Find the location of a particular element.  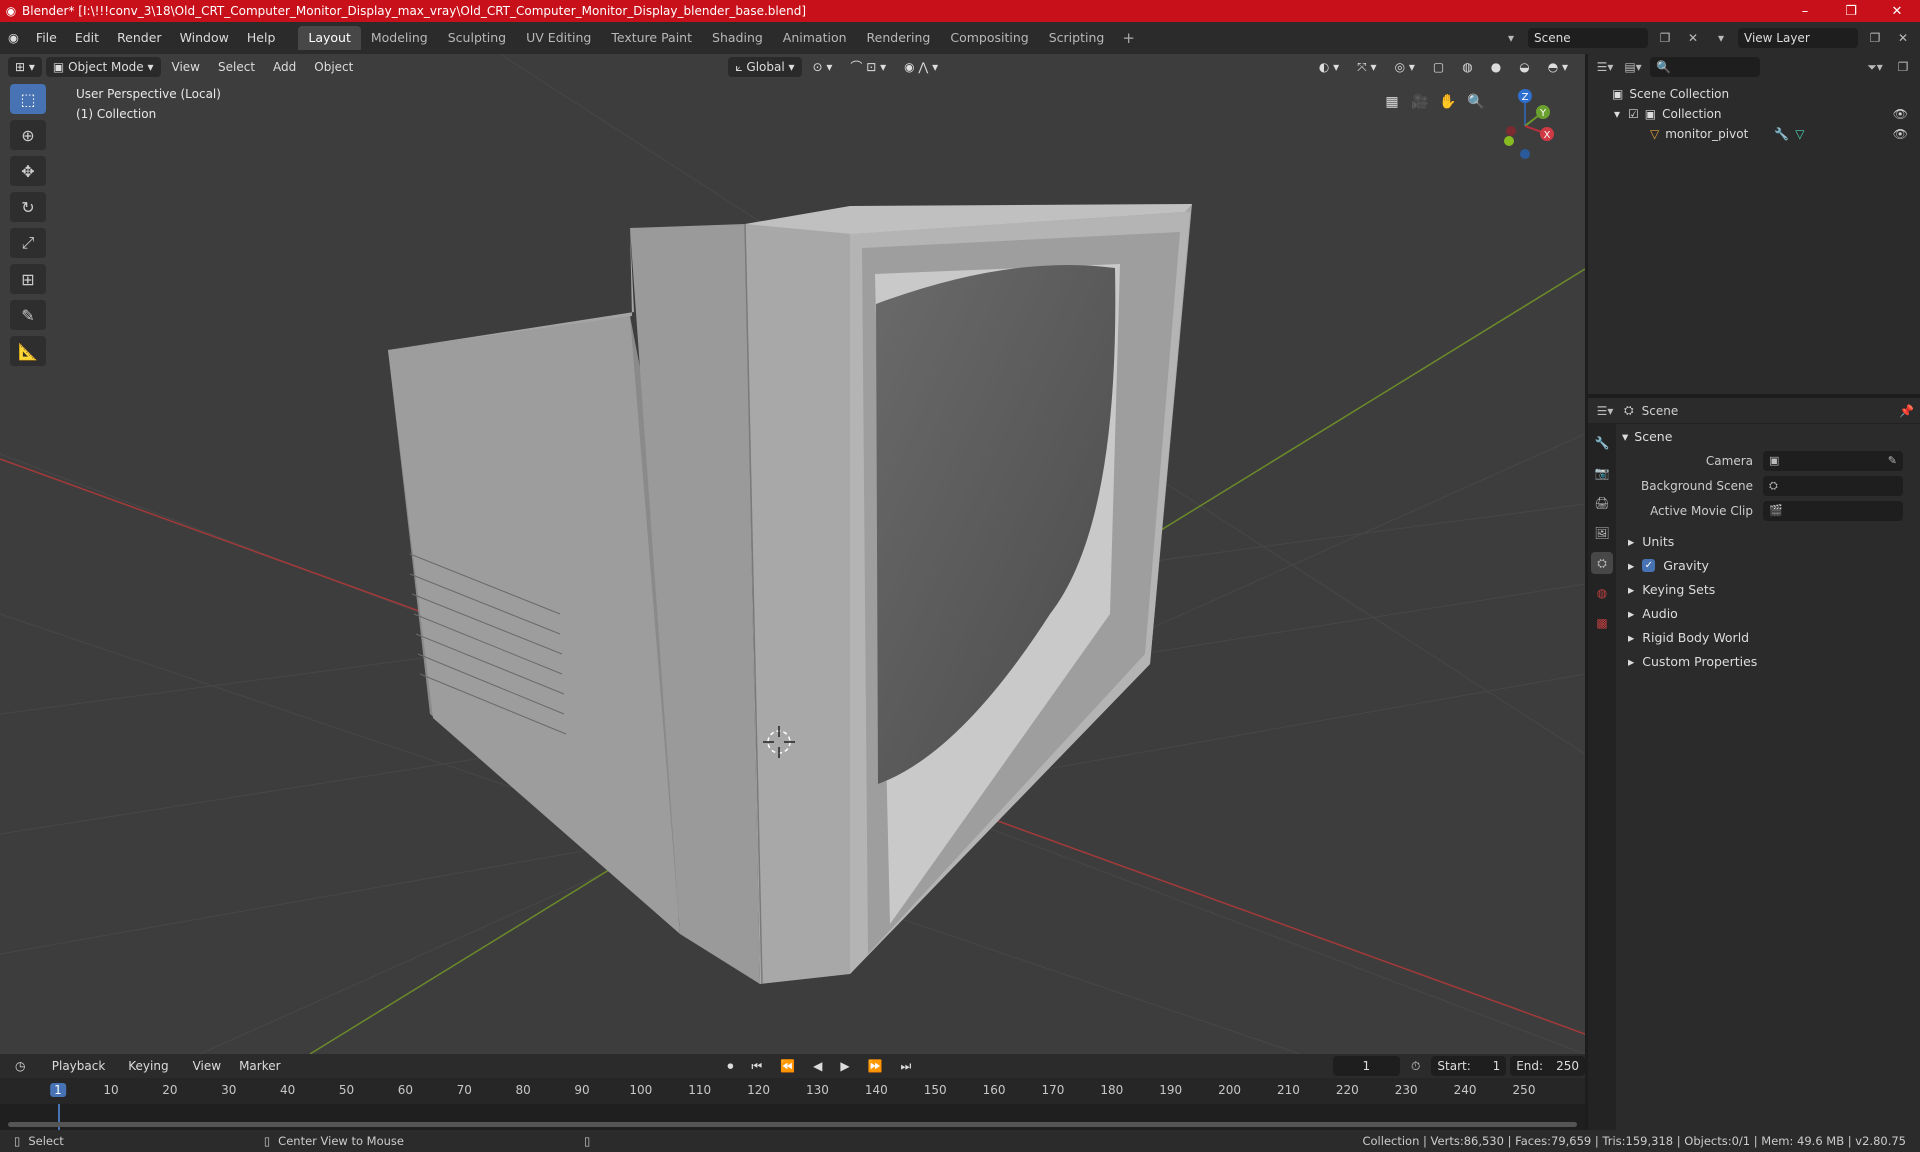

timeline-editor-type-icon: ◷ ▾ is located at coordinates (24, 1074).